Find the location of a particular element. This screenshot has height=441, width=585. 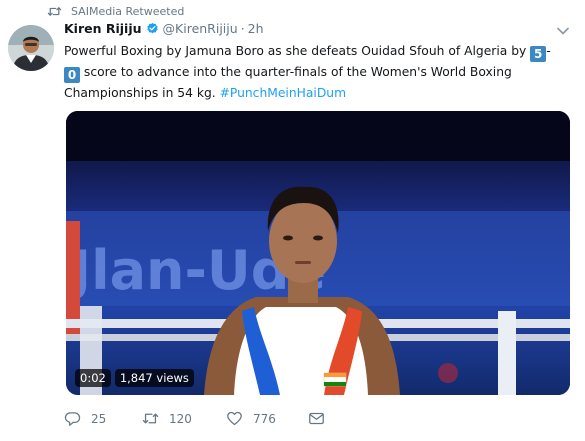

tweet-actions: 25 120 776 is located at coordinates (194, 418).